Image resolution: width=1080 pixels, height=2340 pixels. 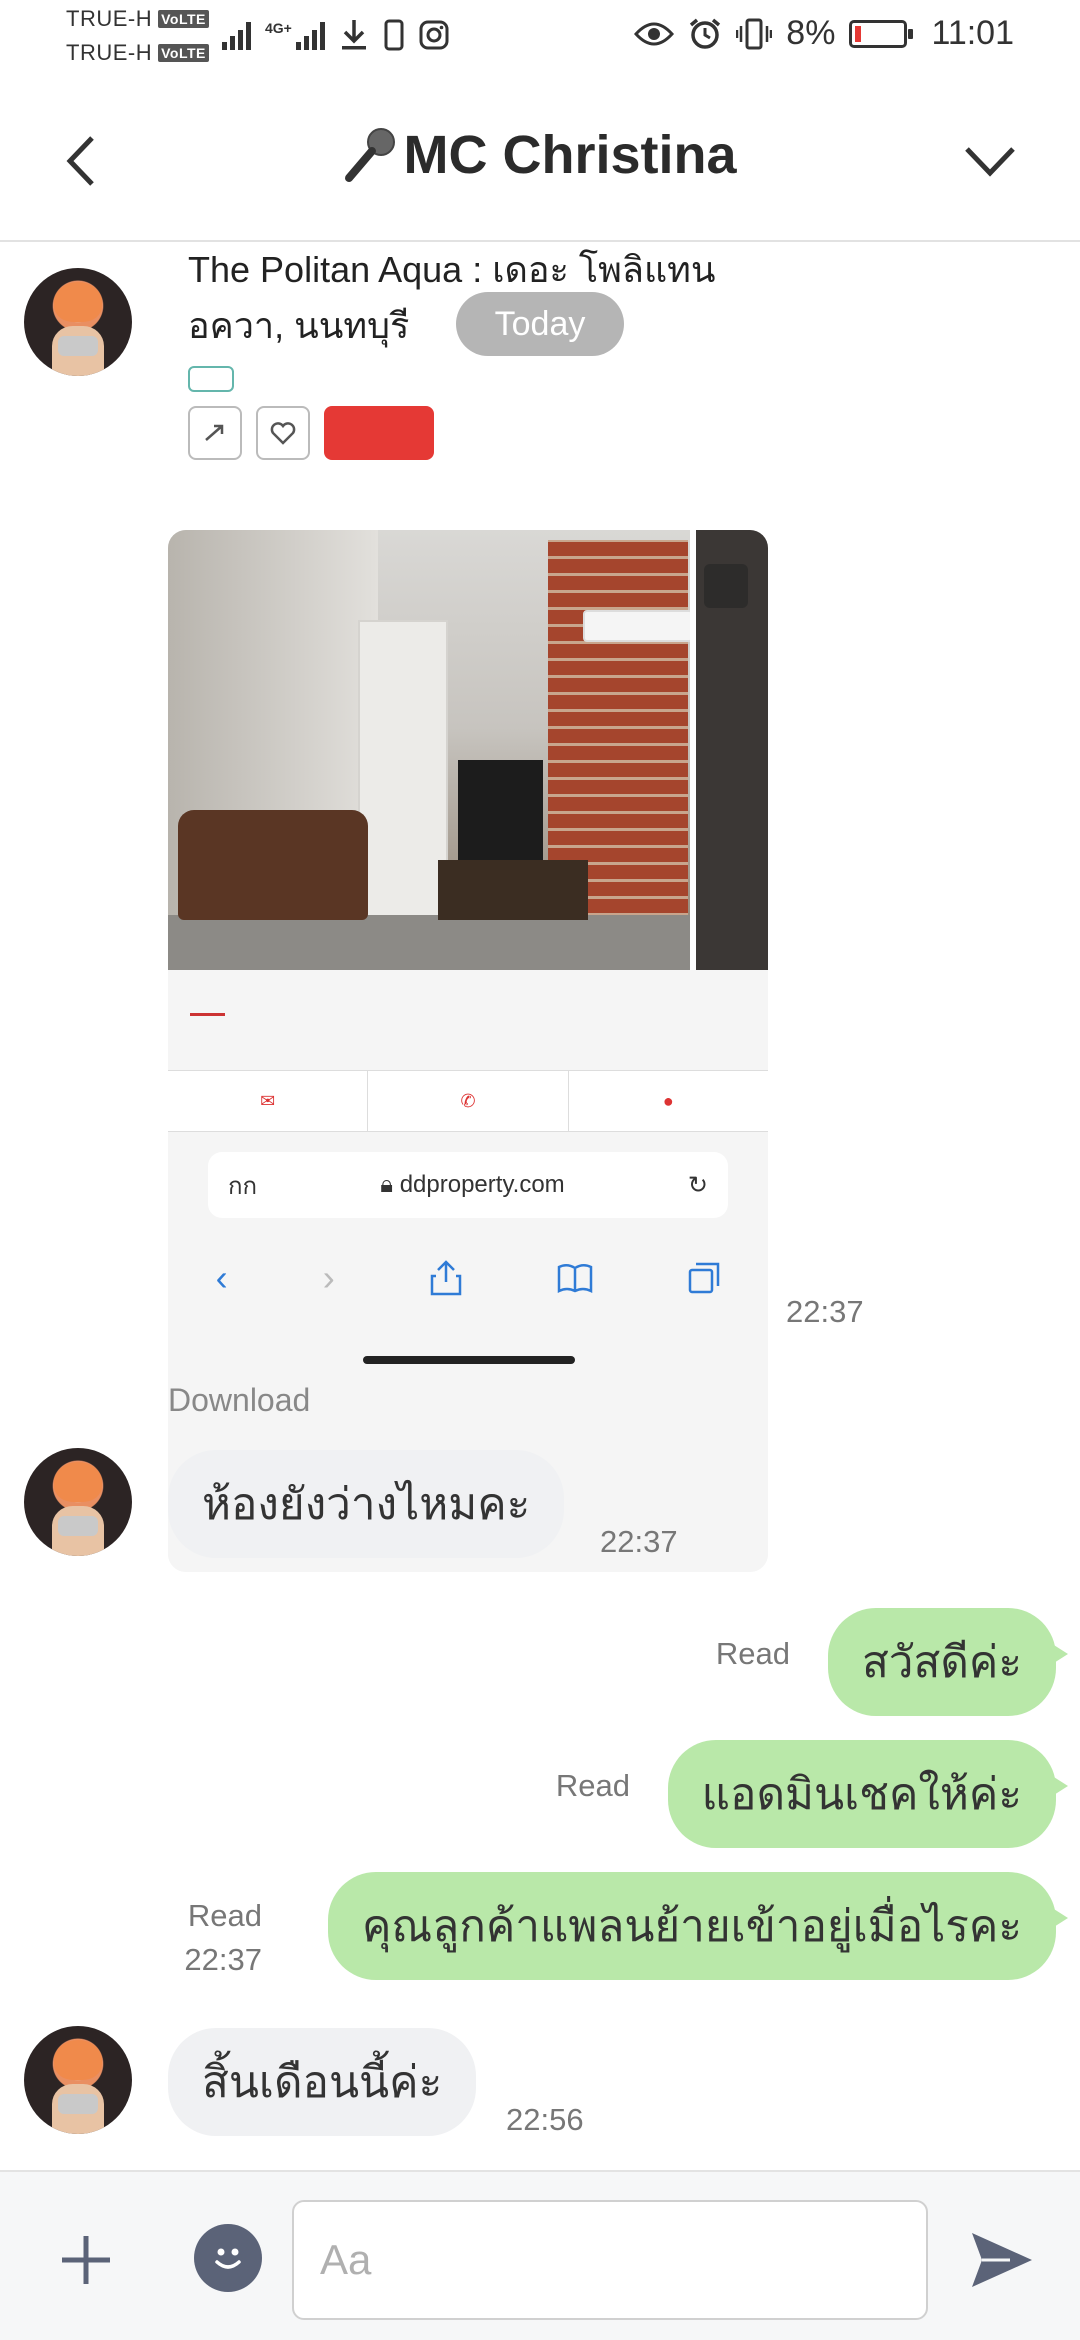 I want to click on bookmarks-icon, so click(x=575, y=1278).